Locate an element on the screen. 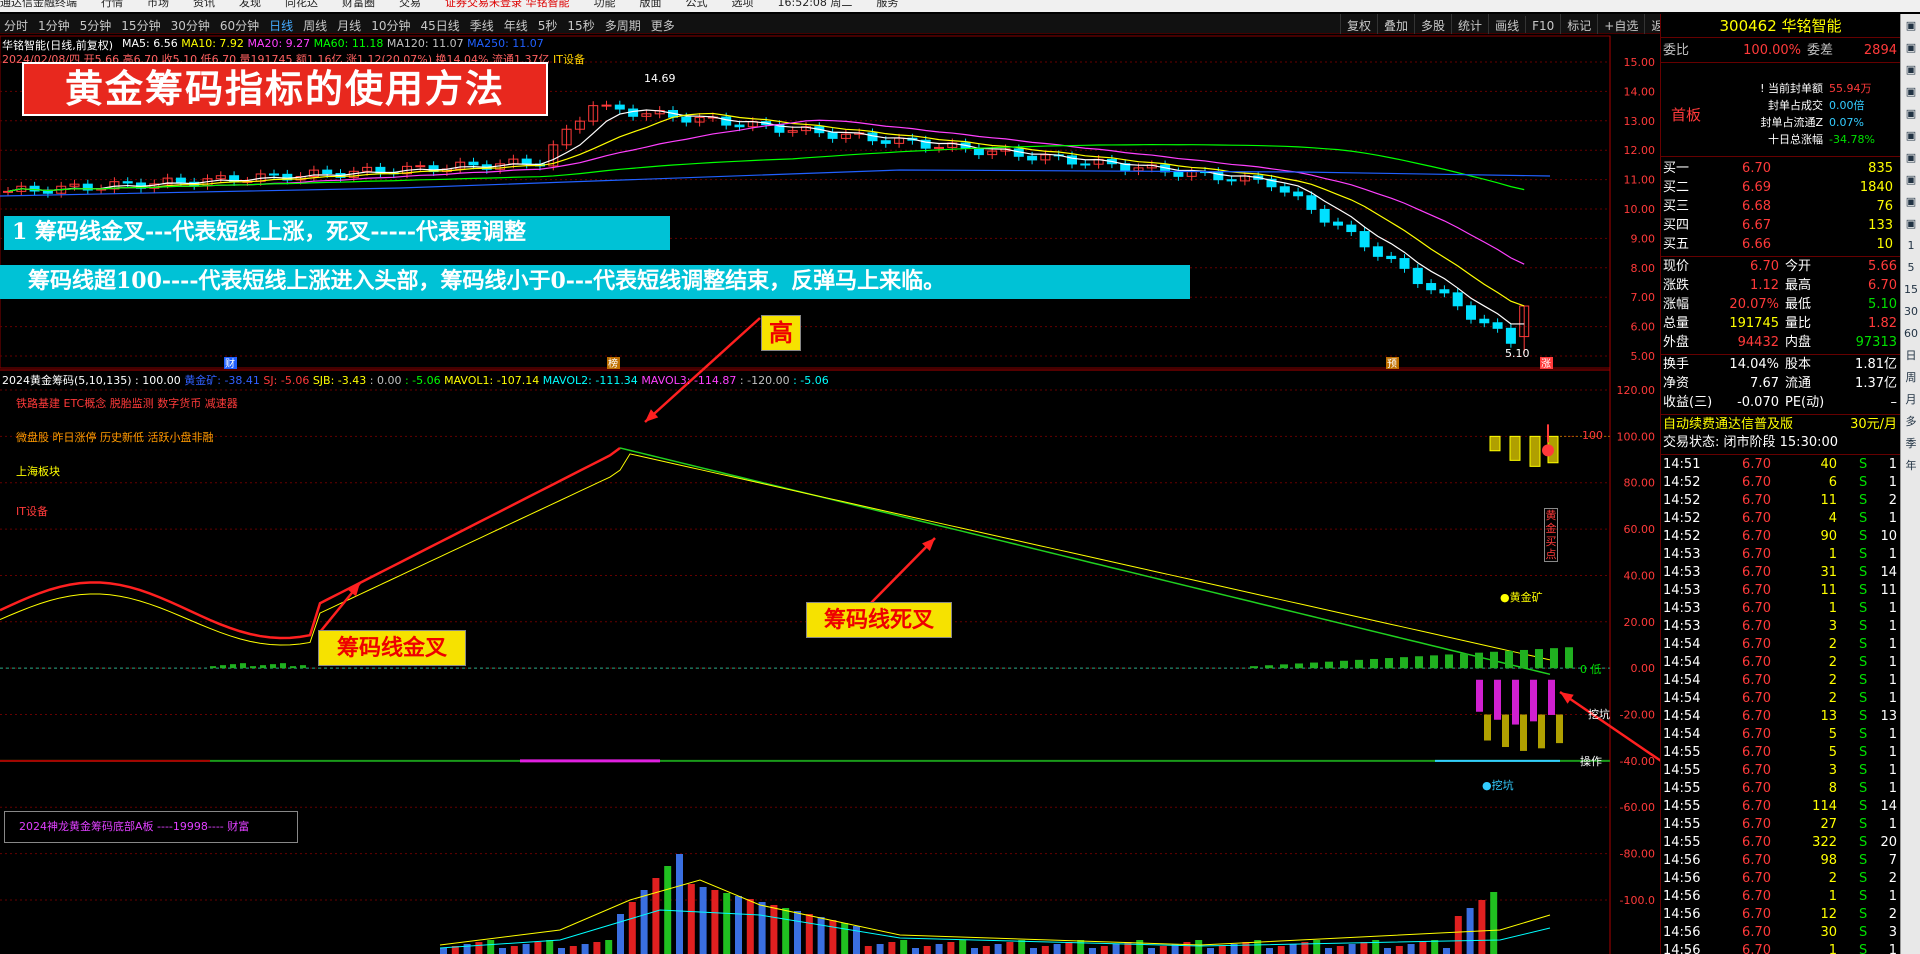  callout-dead-cross: 筹码线死叉 is located at coordinates (879, 620).